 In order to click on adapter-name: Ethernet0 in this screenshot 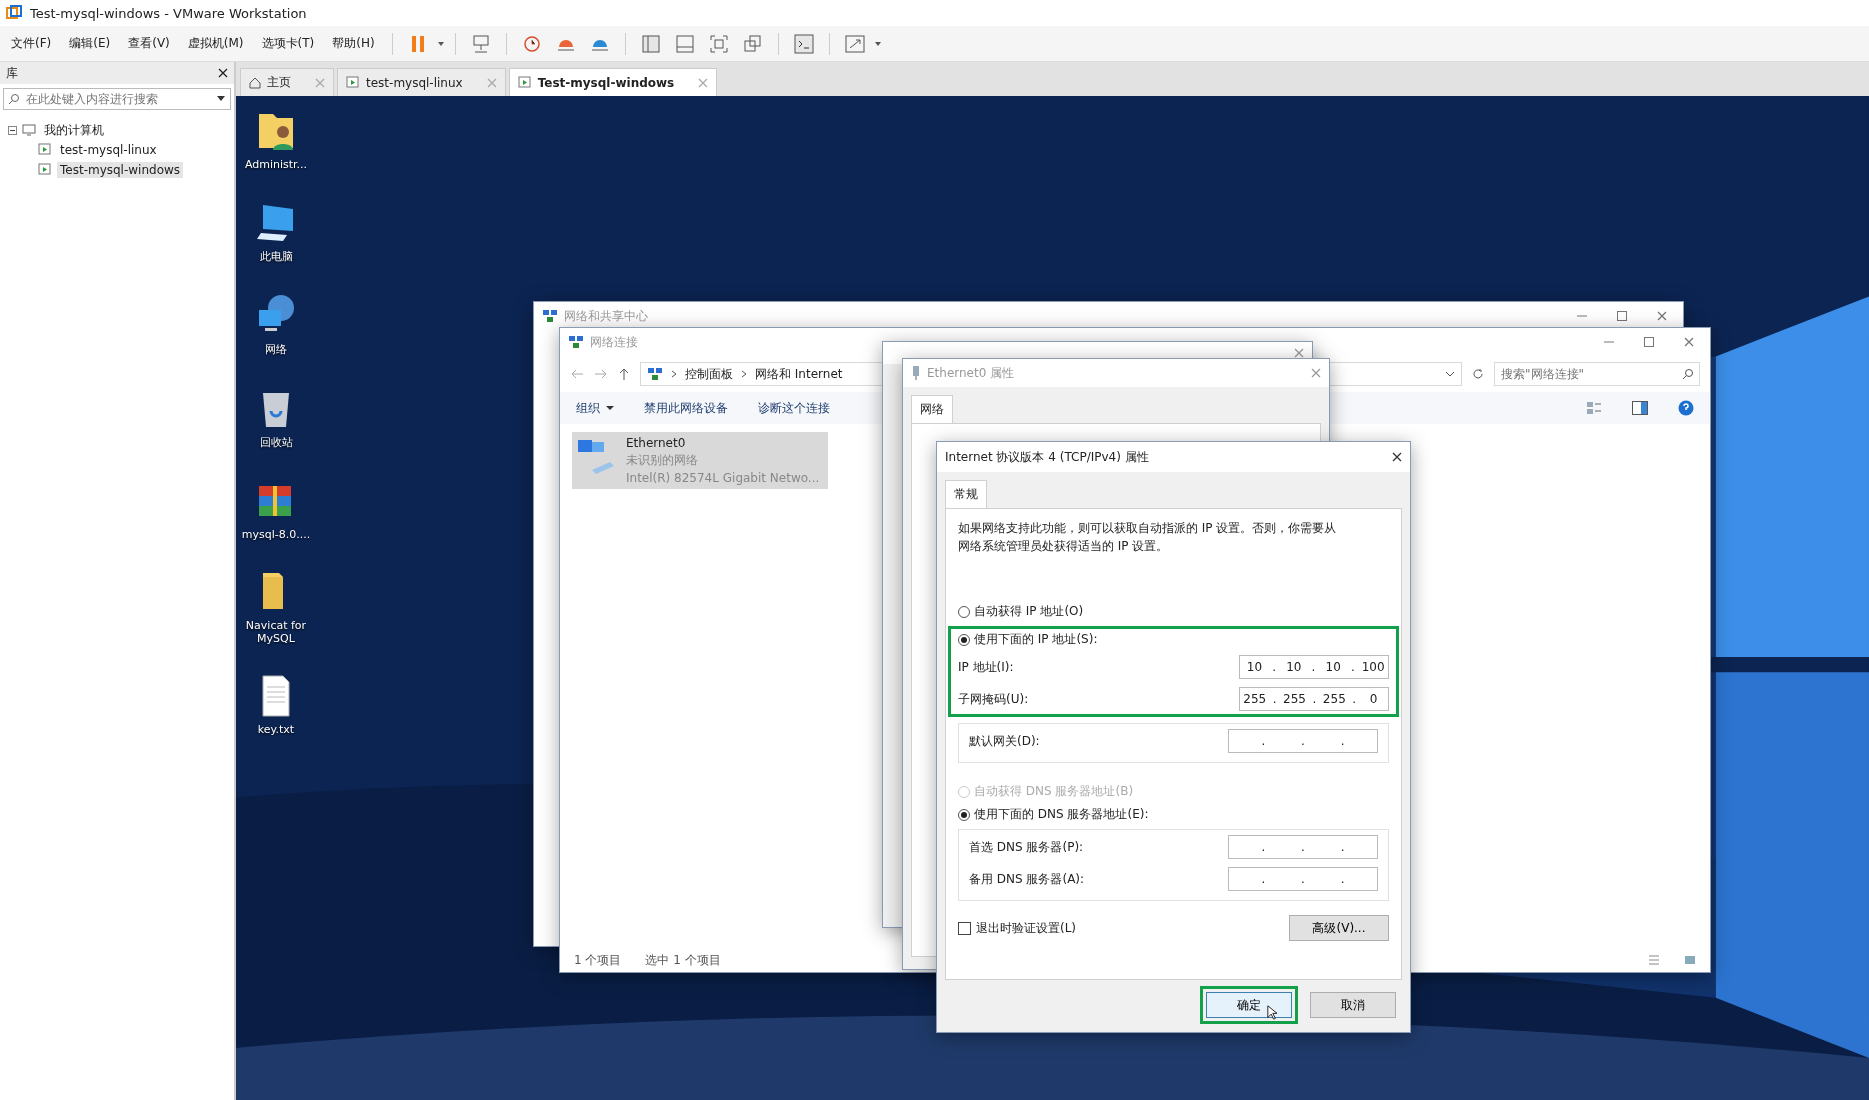, I will do `click(656, 443)`.